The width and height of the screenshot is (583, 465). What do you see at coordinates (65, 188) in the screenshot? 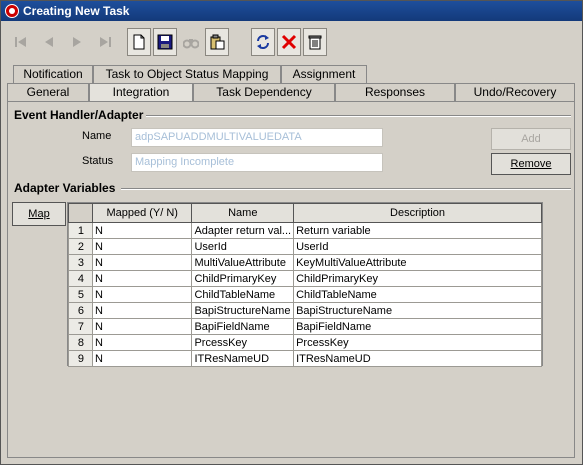
I see `adapter-variables-heading: Adapter Variables` at bounding box center [65, 188].